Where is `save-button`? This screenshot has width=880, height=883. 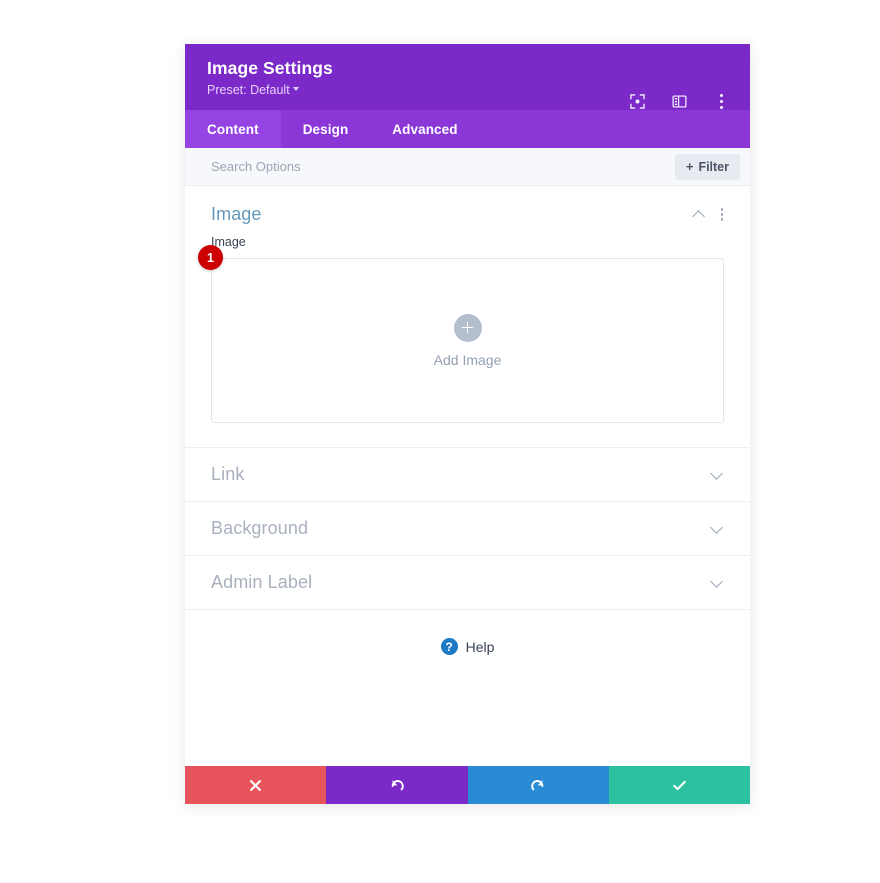
save-button is located at coordinates (679, 785).